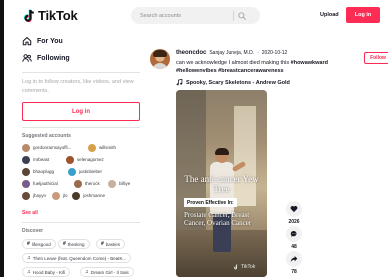 Image resolution: width=388 pixels, height=277 pixels. I want to click on heart-icon, so click(294, 209).